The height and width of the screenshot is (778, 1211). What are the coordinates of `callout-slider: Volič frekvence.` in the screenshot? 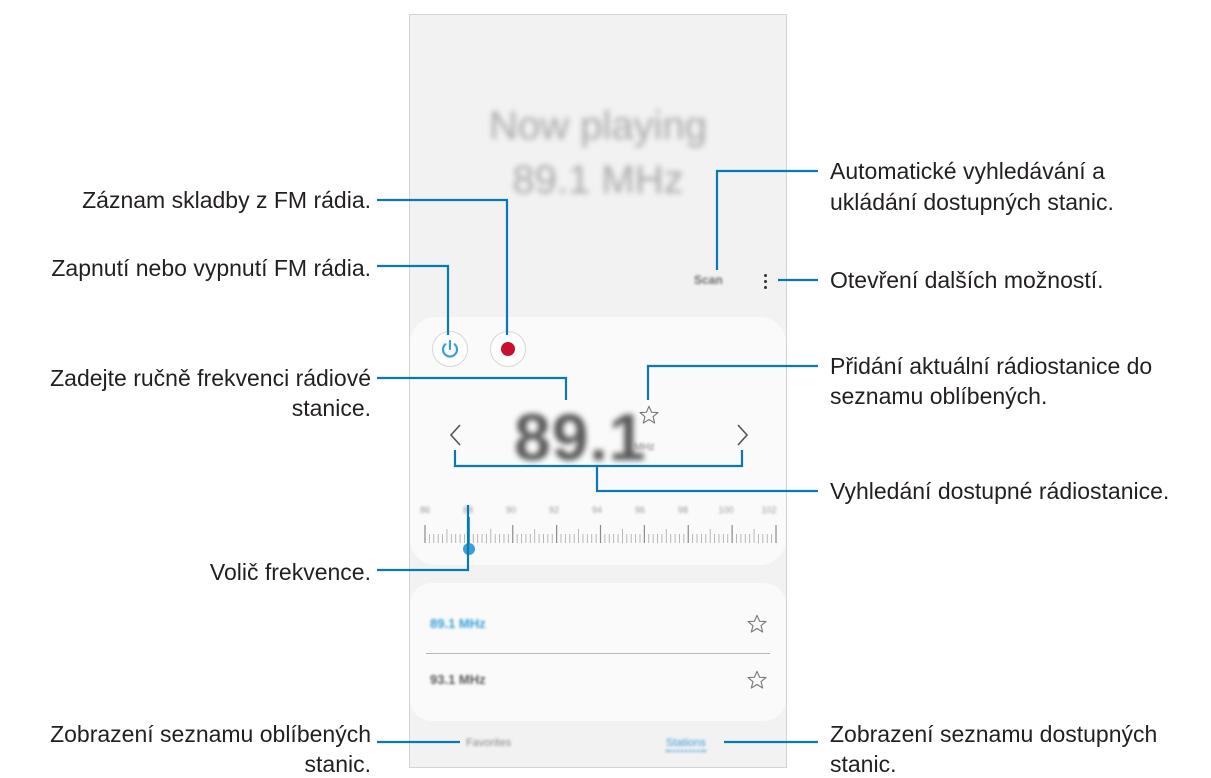 It's located at (290, 572).